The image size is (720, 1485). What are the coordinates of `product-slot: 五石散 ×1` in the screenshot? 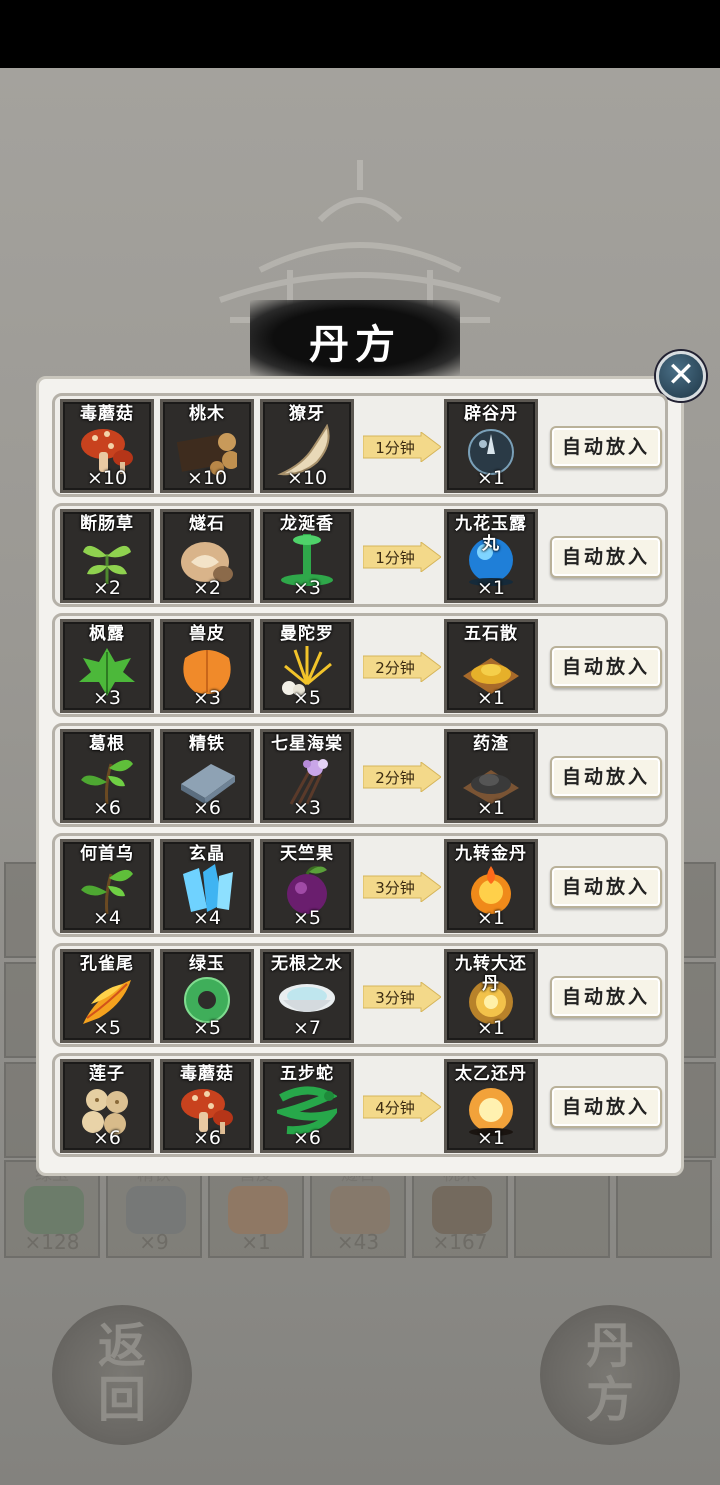 It's located at (491, 666).